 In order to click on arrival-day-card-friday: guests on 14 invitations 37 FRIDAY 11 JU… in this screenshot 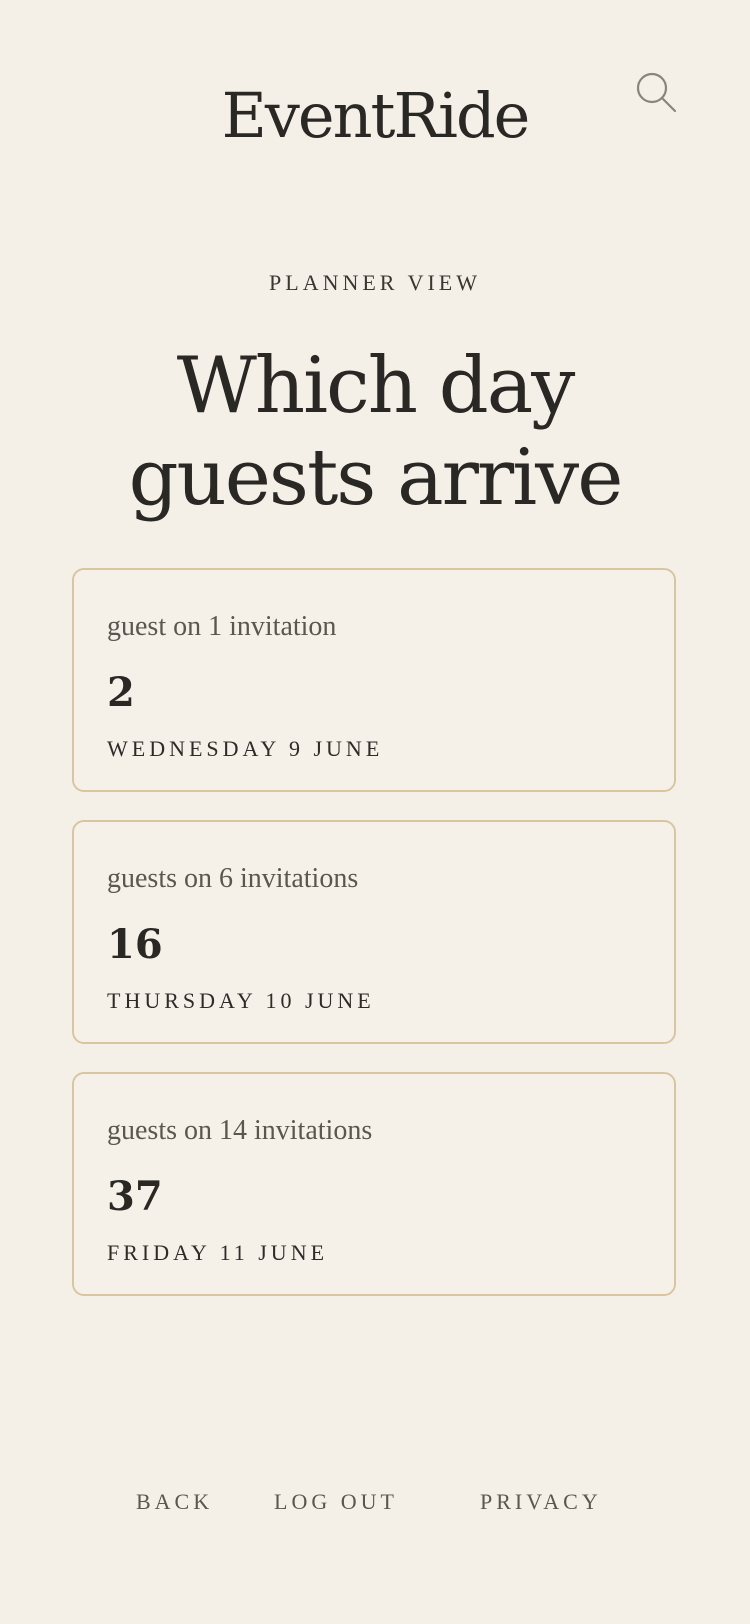, I will do `click(374, 1184)`.